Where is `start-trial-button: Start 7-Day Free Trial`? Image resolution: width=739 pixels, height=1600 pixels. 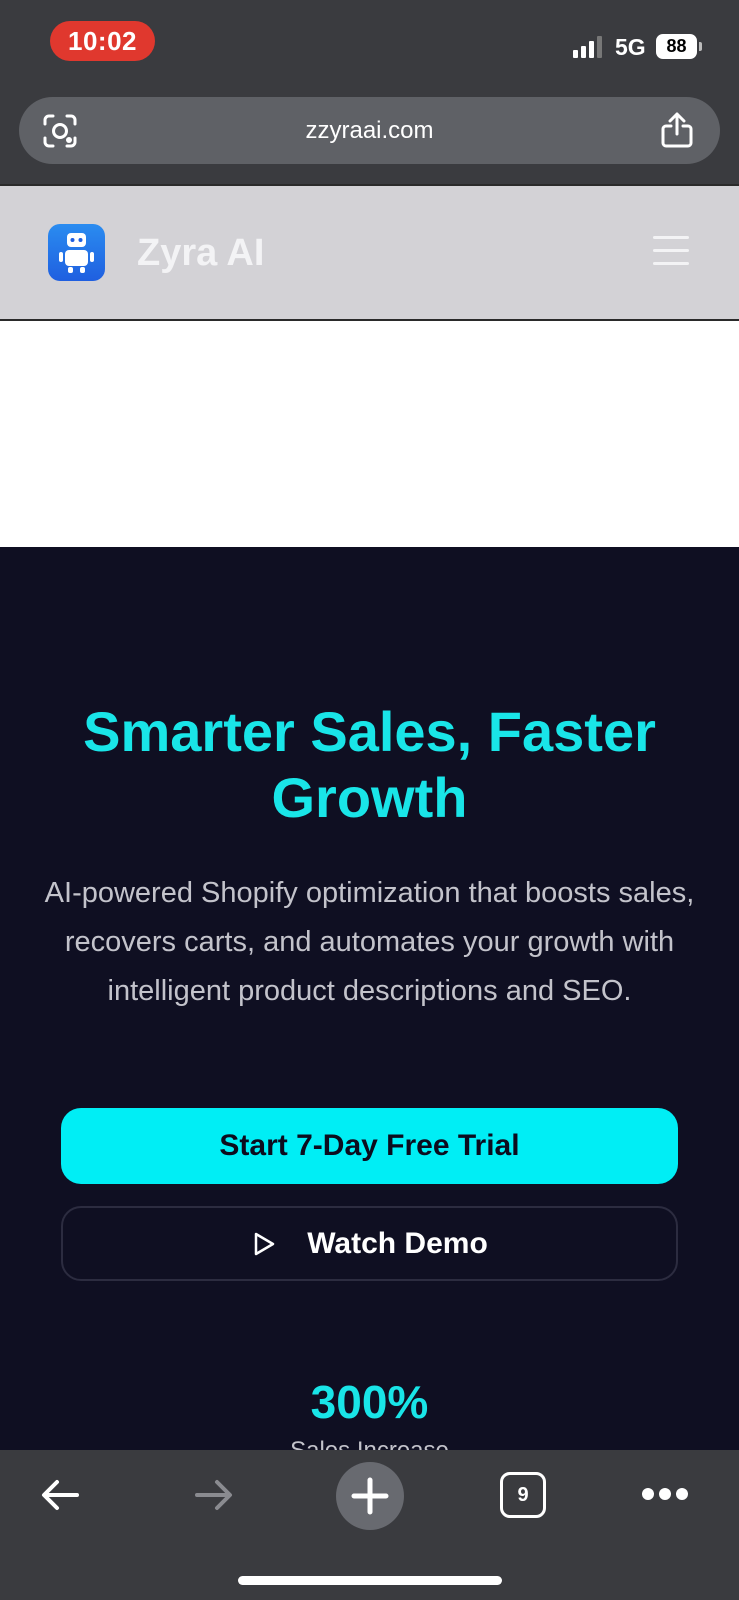
start-trial-button: Start 7-Day Free Trial is located at coordinates (369, 1146).